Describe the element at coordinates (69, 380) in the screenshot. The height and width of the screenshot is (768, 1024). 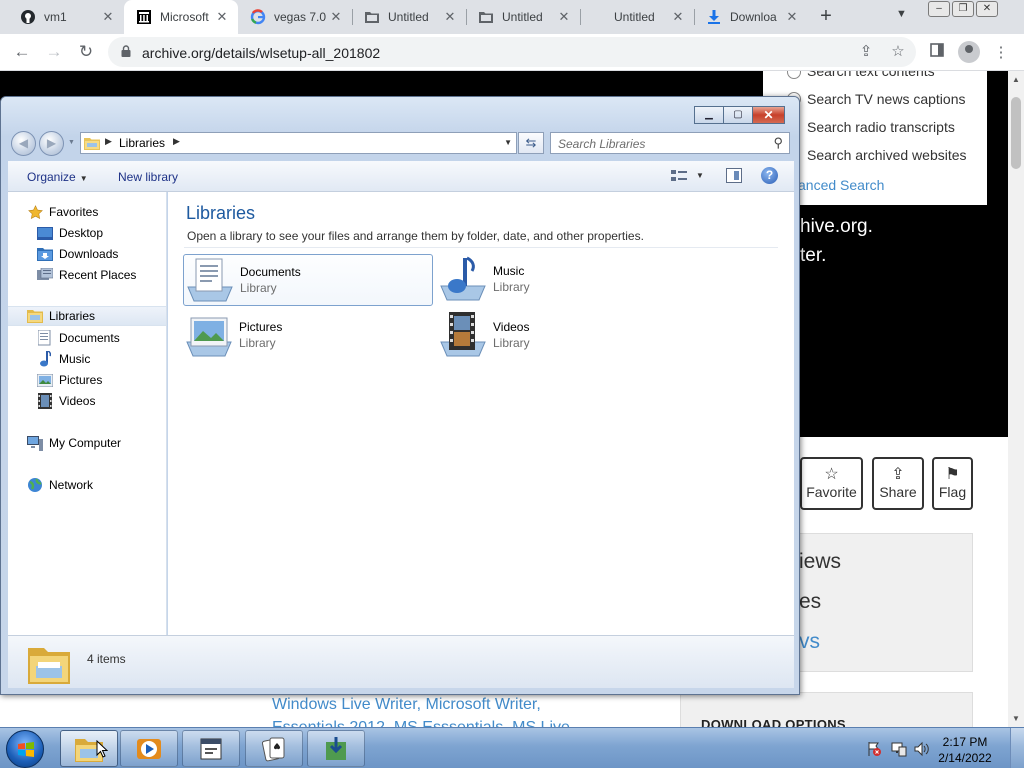
I see `nav-pictures: Pictures` at that location.